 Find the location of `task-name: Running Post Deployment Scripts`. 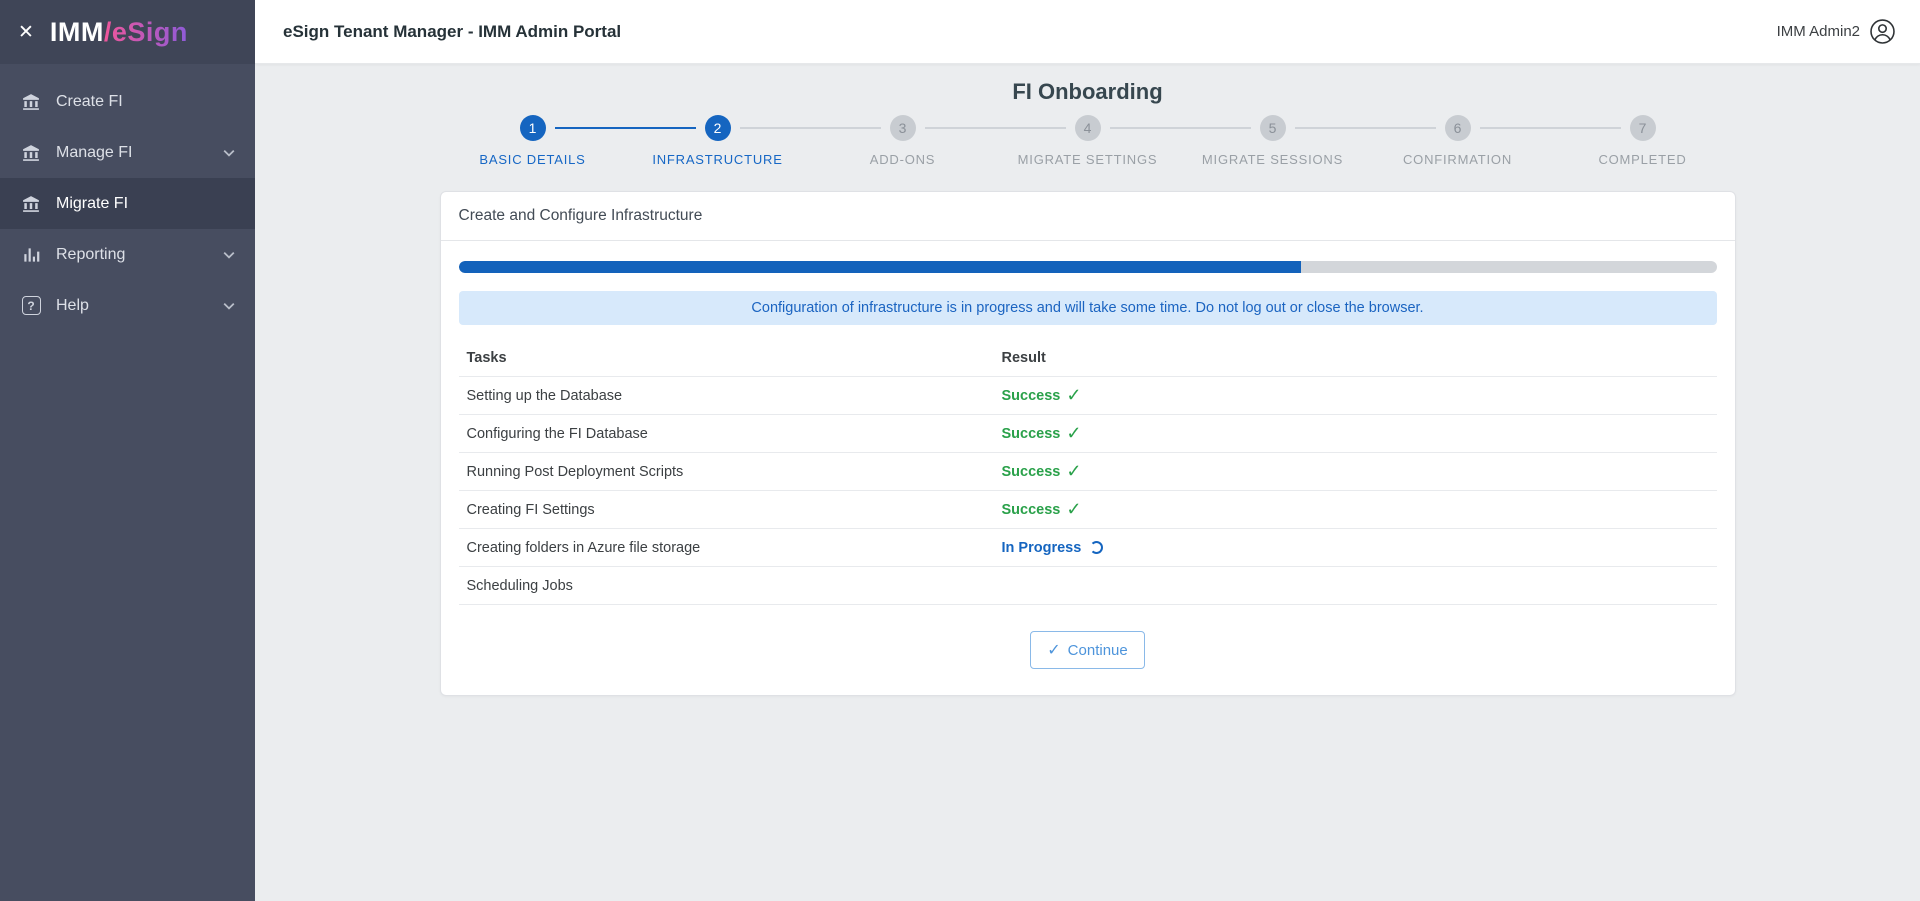

task-name: Running Post Deployment Scripts is located at coordinates (575, 471).